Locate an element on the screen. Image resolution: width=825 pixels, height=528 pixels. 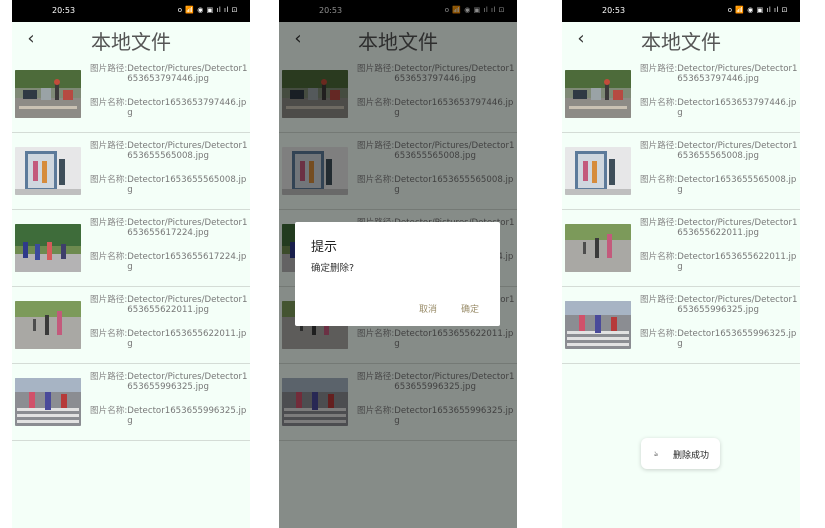
dialog-message: 确定删除? is located at coordinates (333, 268).